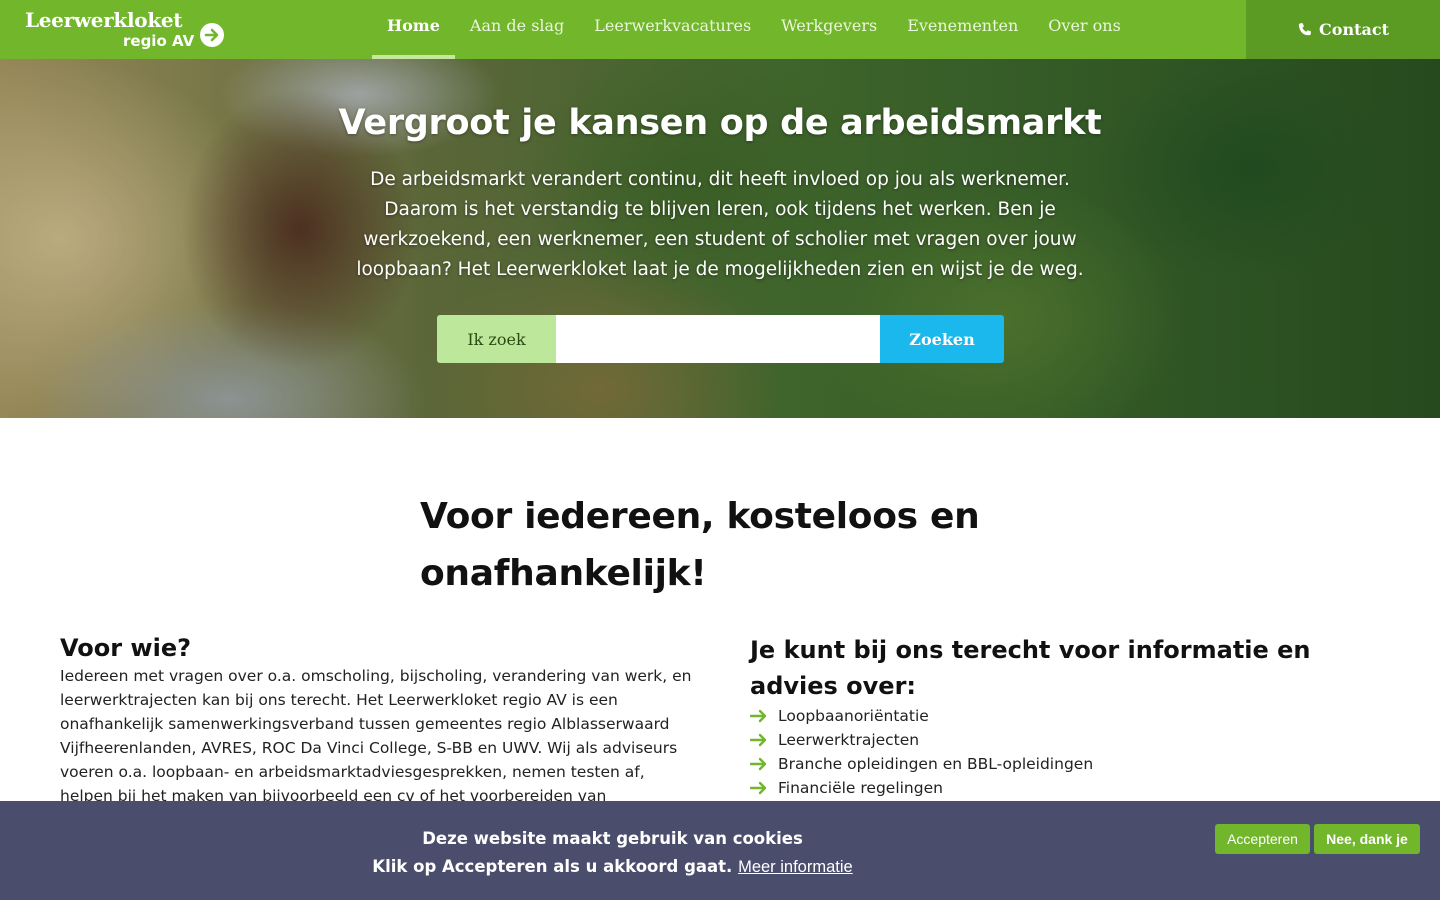 This screenshot has width=1440, height=900. Describe the element at coordinates (829, 29) in the screenshot. I see `nav-item-werkgevers: Werkgevers` at that location.